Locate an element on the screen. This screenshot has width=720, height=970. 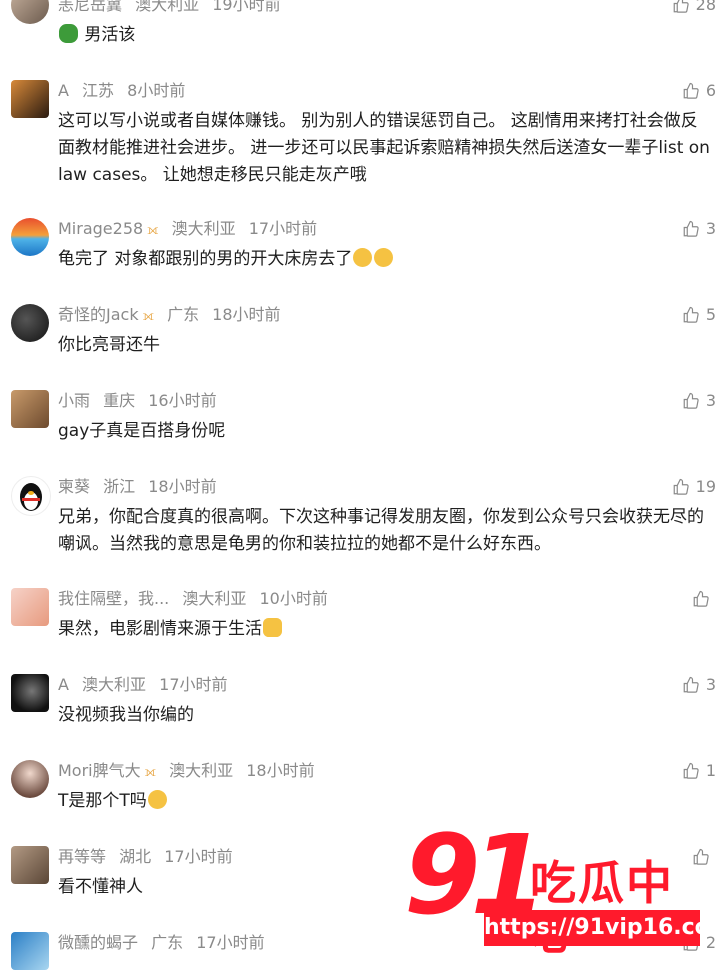
comment-meta: 我住隔壁，我... 澳大利亚 10小时前 is located at coordinates (197, 599).